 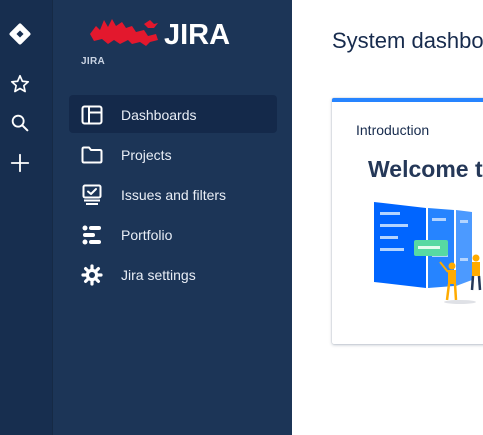 I want to click on sidebar-item-portfolio: Portfolio, so click(x=173, y=234).